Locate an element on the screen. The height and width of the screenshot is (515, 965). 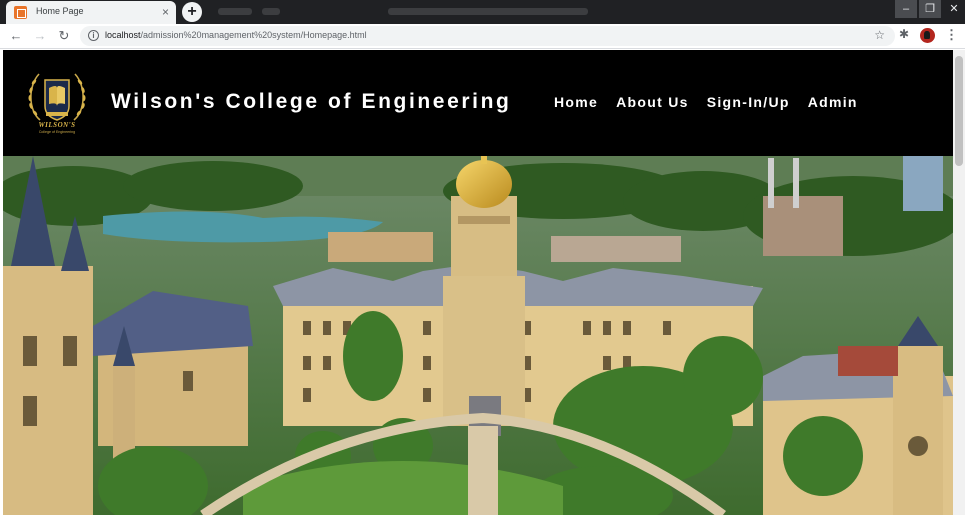
scrollbar-thumb is located at coordinates (959, 111).